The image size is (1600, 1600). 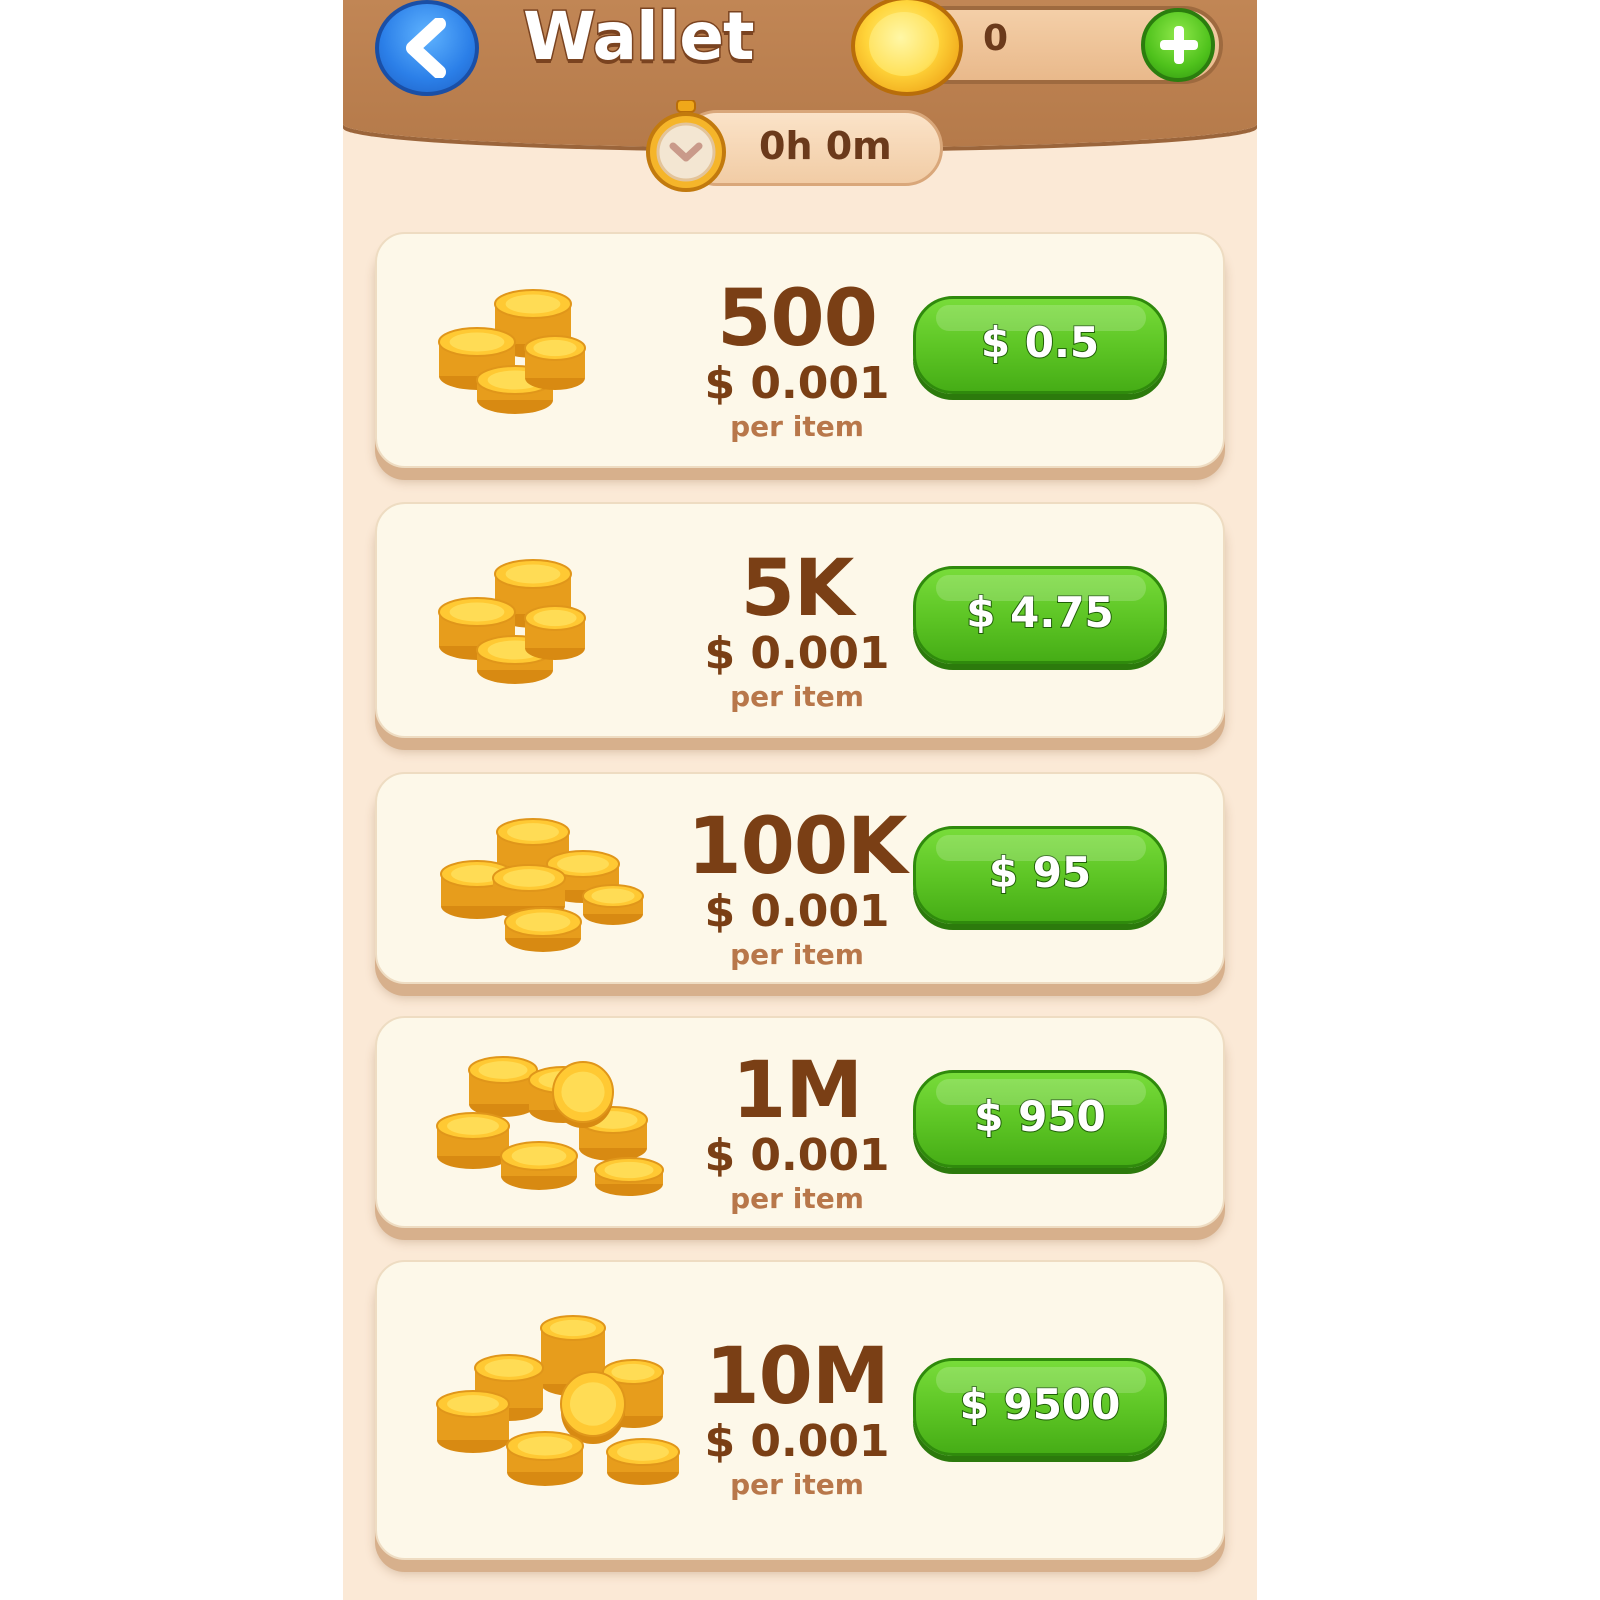 I want to click on buy-button-label: $ 9500, so click(x=1040, y=1404).